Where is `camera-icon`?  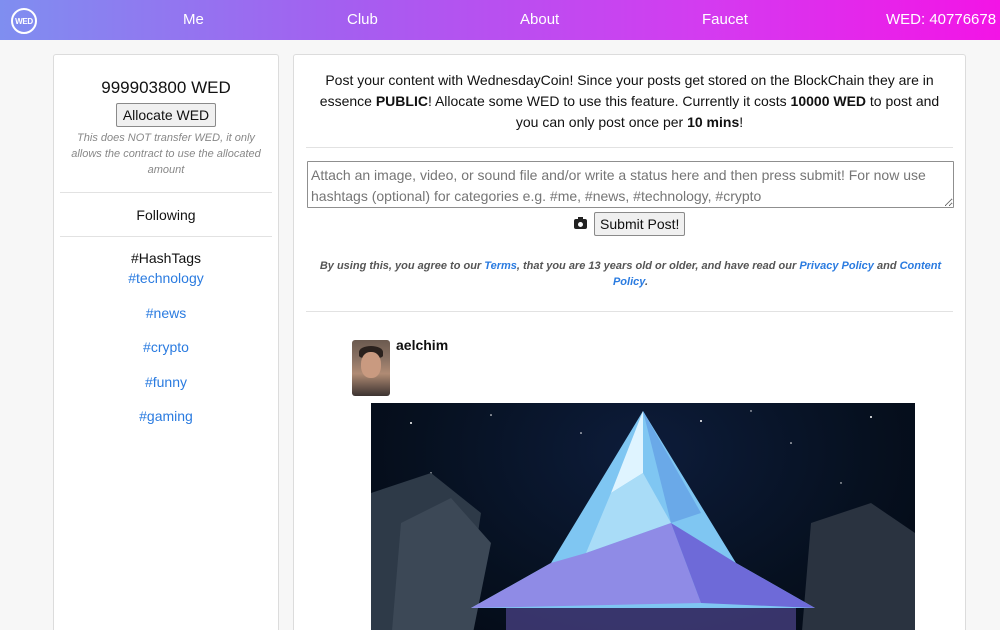
camera-icon is located at coordinates (580, 223).